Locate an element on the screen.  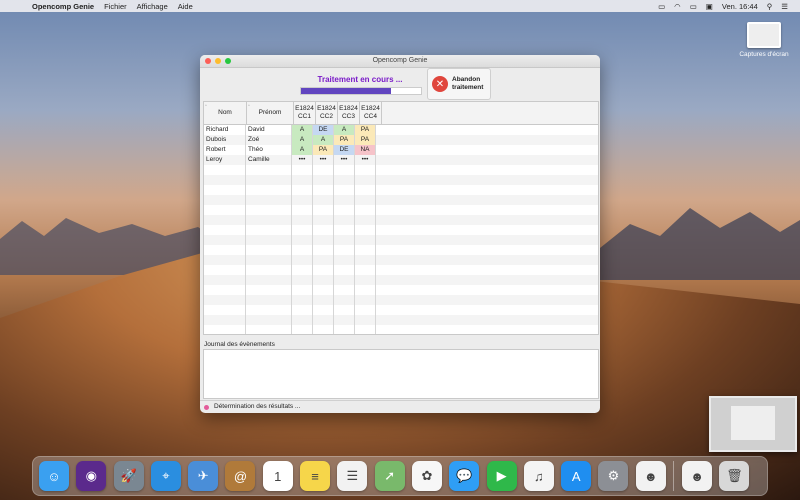
window-titlebar: Opencomp Genie is located at coordinates (400, 61).